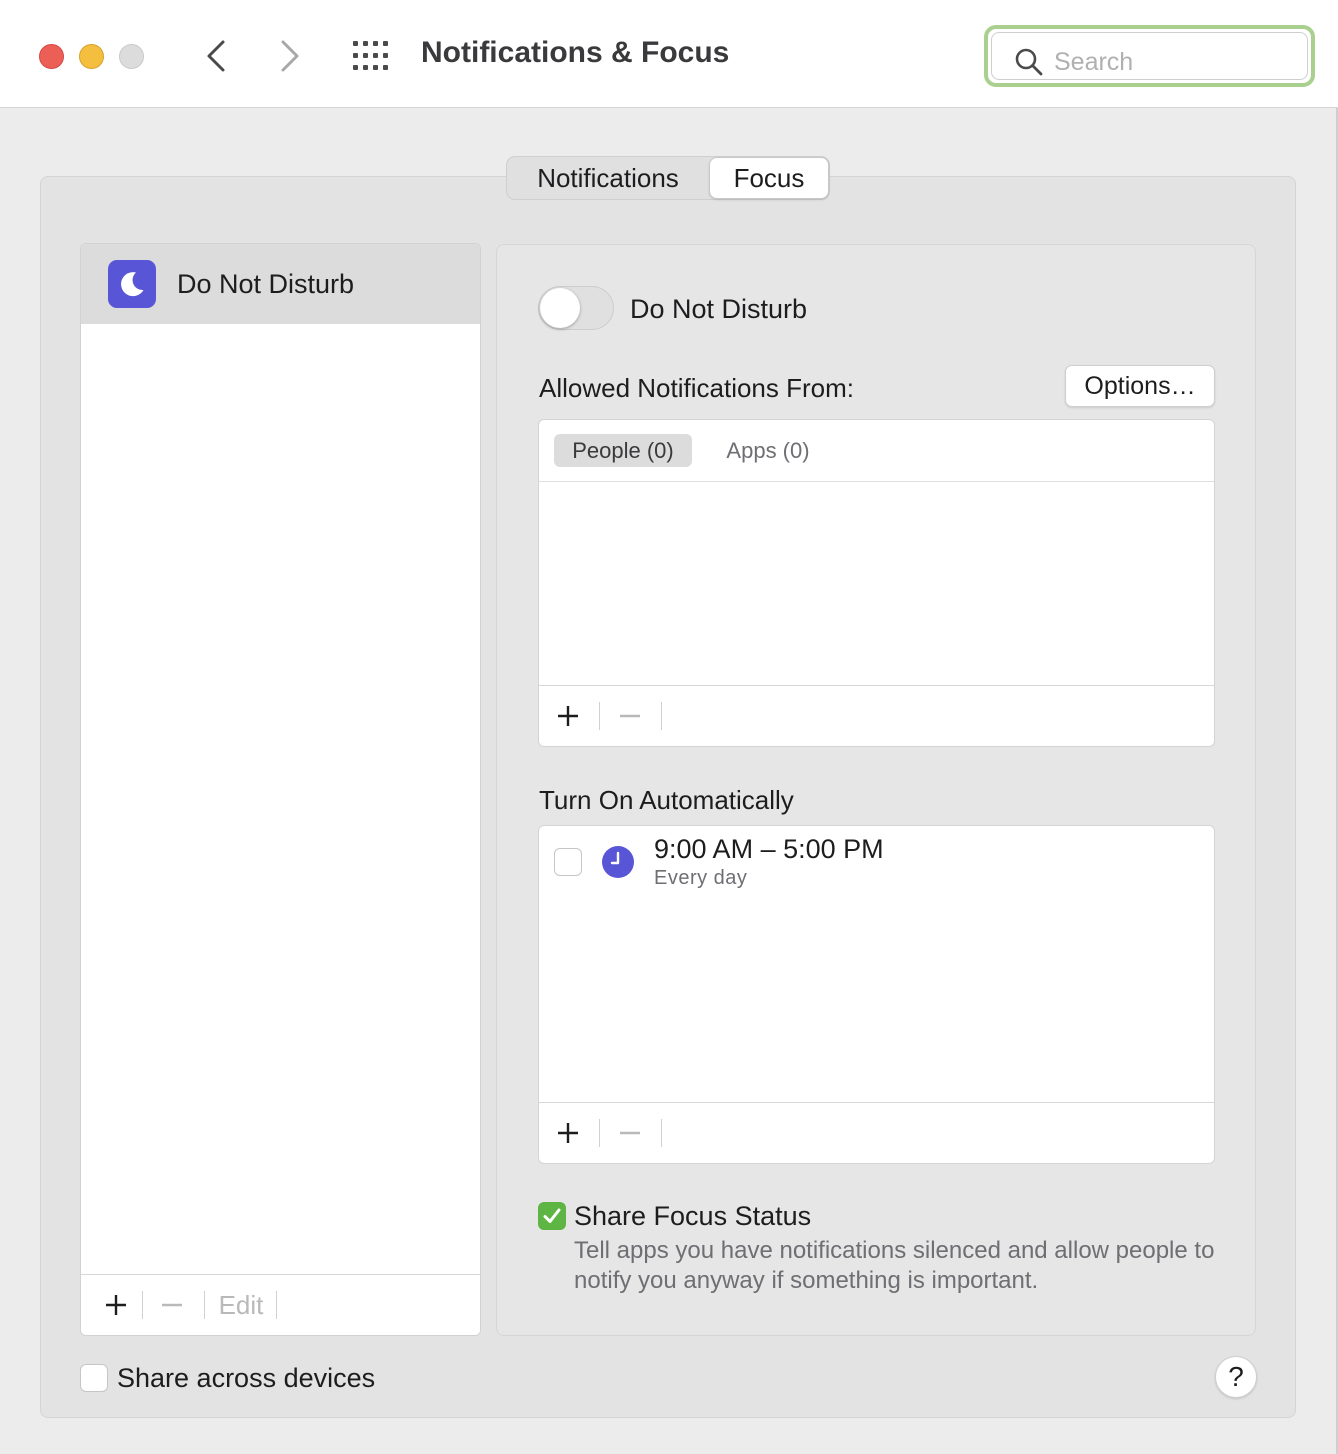 The image size is (1338, 1454). I want to click on allowed-subtabs: People (0) Apps (0), so click(876, 451).